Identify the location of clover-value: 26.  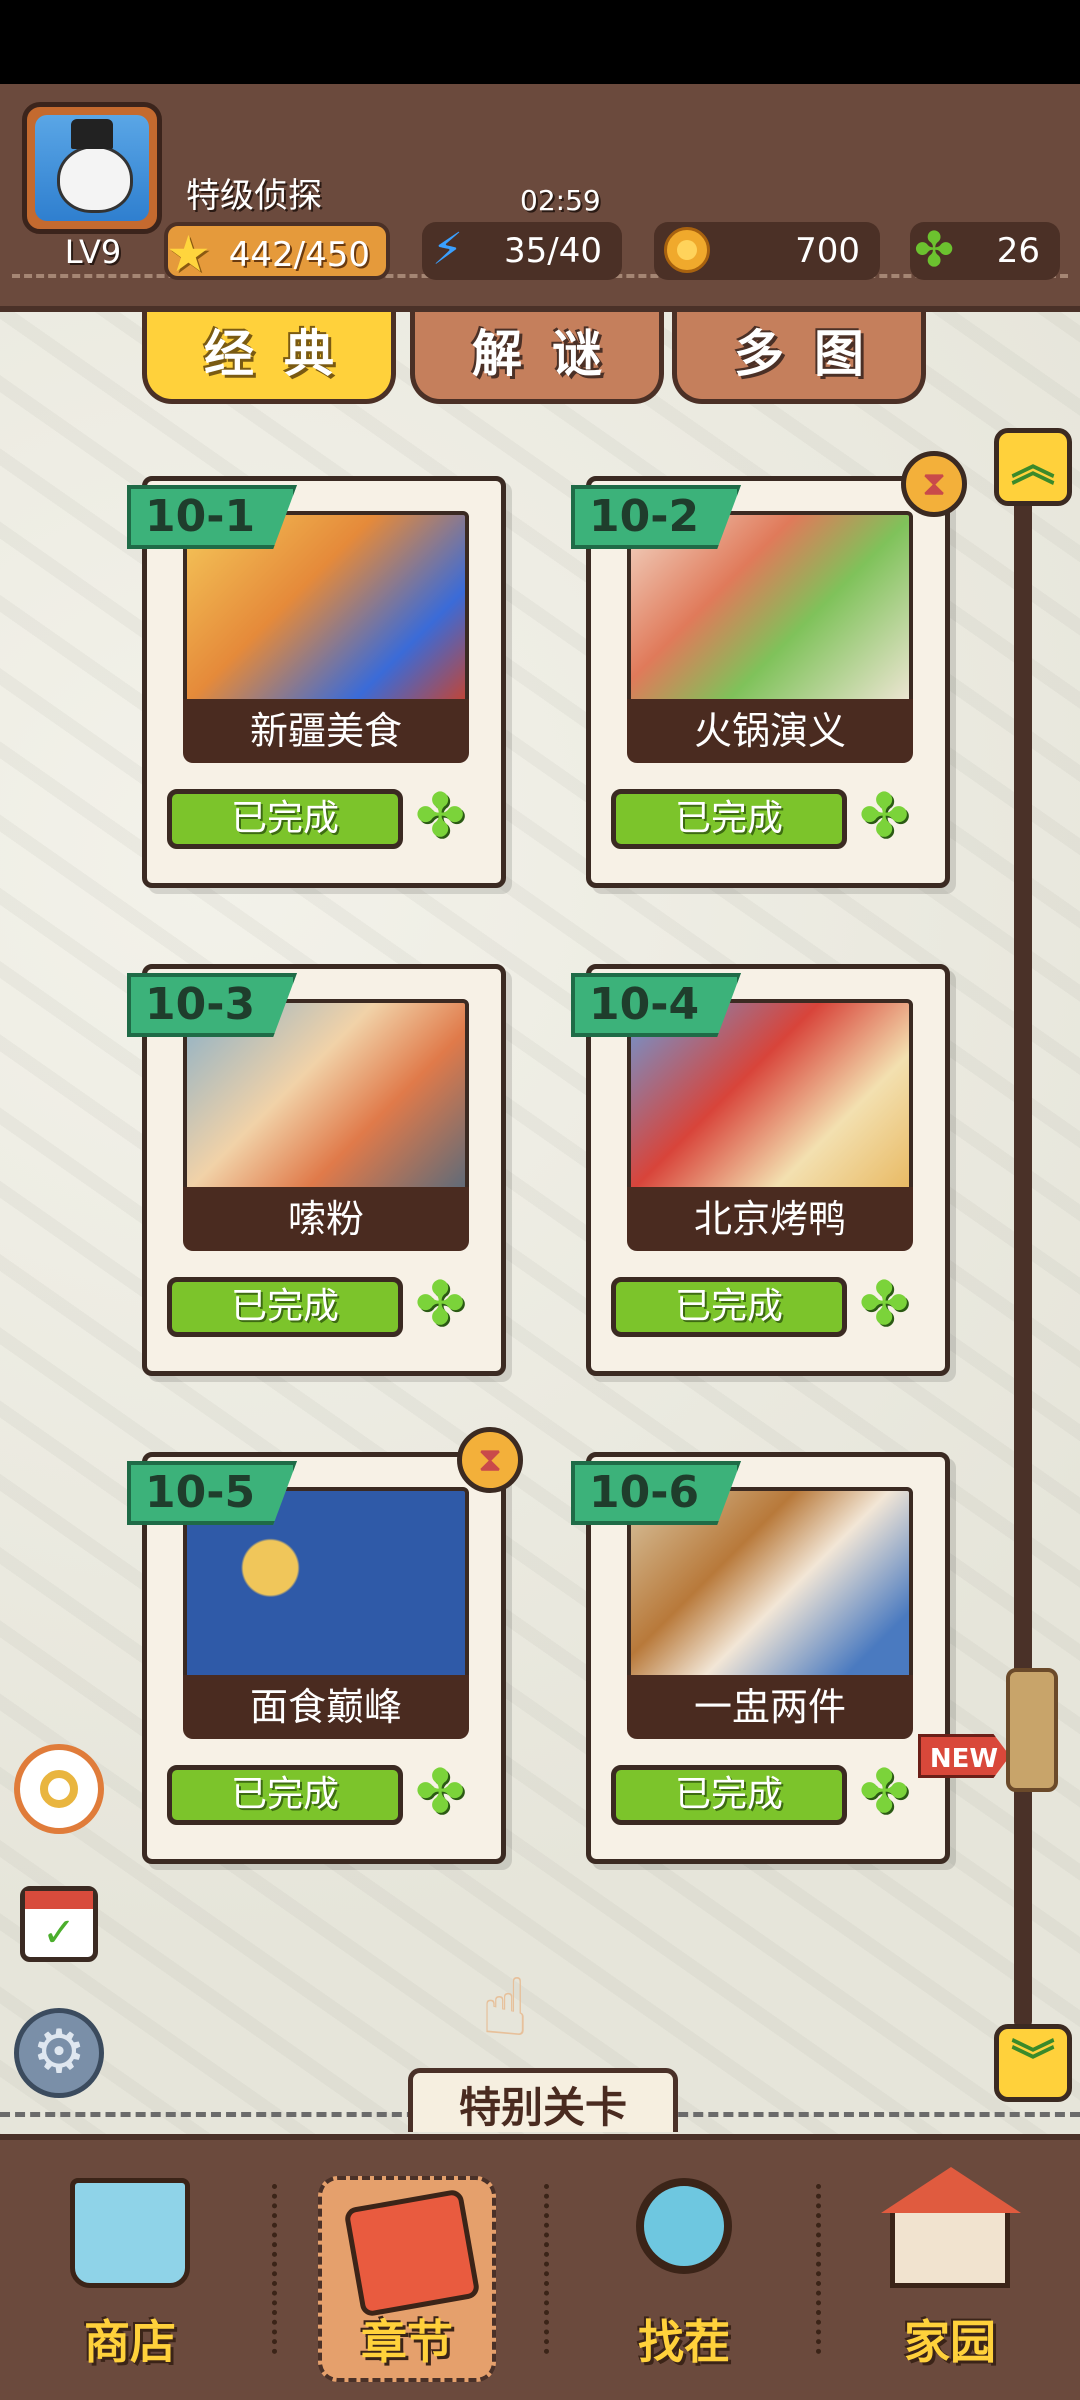
(1018, 251).